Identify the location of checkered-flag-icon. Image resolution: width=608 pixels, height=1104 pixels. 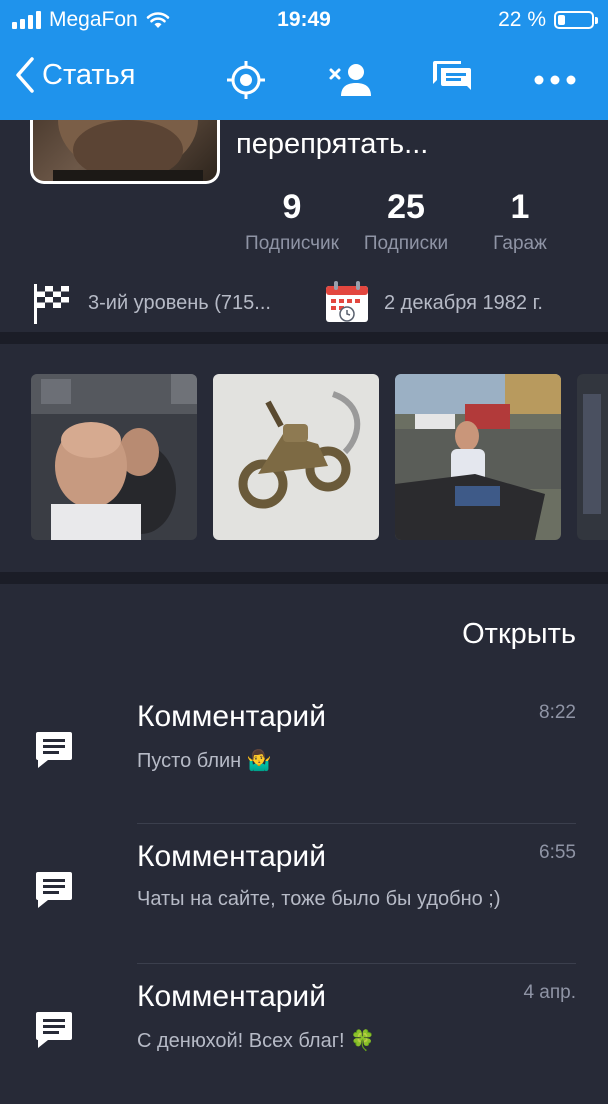
(51, 304).